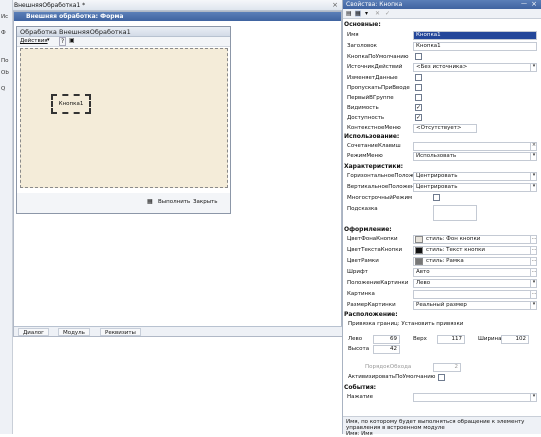 This screenshot has width=541, height=437. Describe the element at coordinates (374, 128) in the screenshot. I see `label: КонтекстноеМеню` at that location.